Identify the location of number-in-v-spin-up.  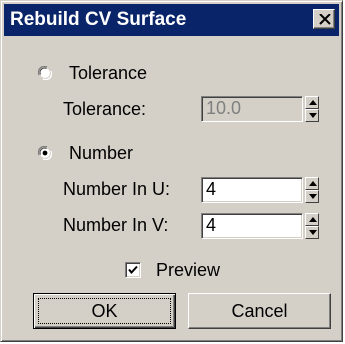
(312, 219).